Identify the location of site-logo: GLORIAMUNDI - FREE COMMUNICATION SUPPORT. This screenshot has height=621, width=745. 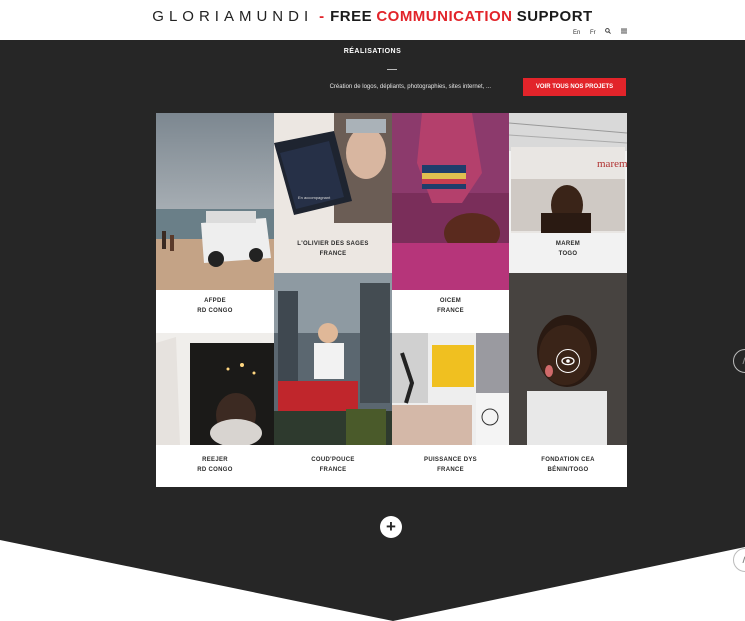
(372, 16).